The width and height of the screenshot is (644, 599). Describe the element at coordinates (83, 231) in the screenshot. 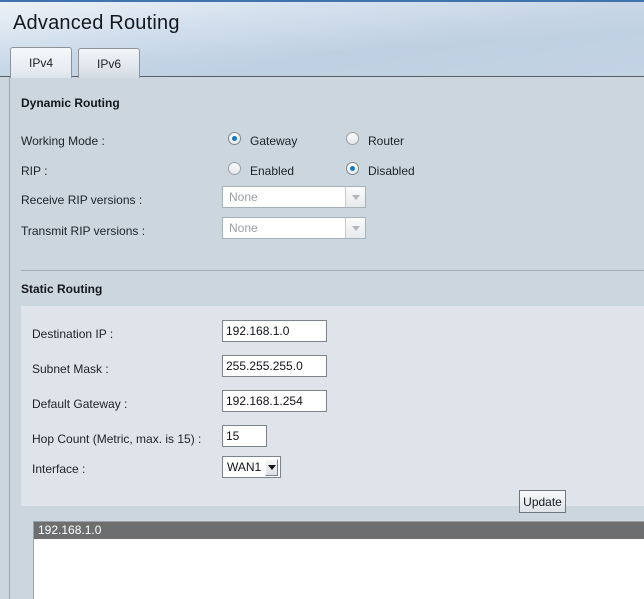

I see `transmit-rip-versions-label: Transmit RIP versions :` at that location.